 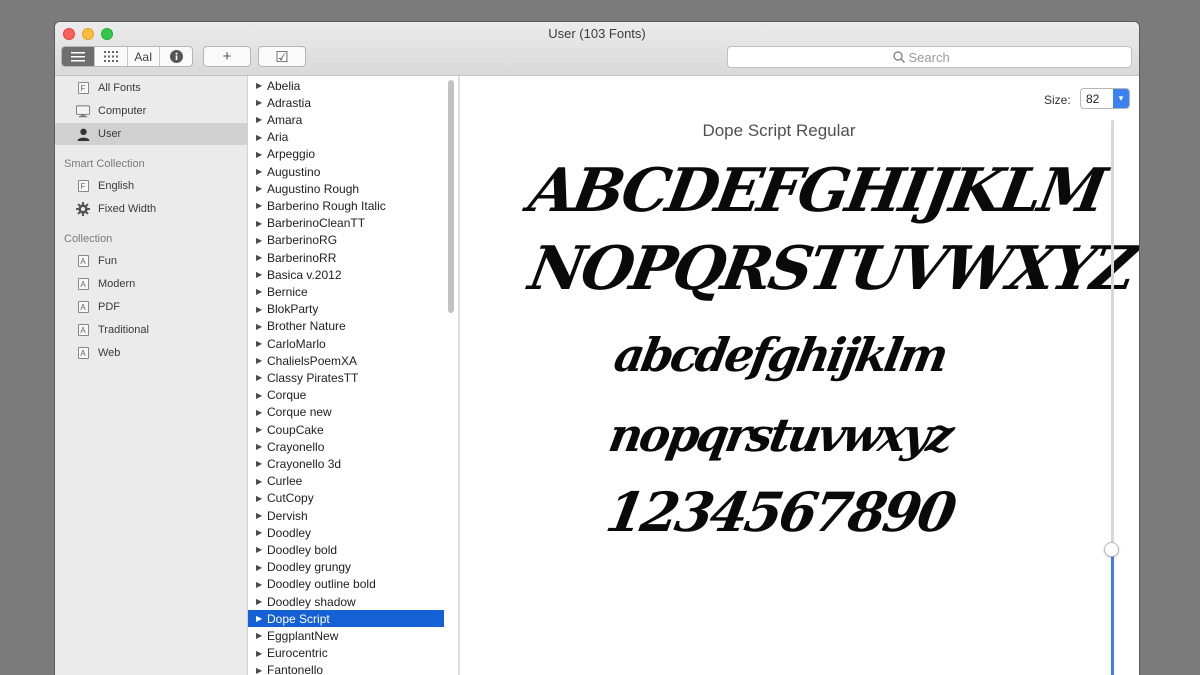 What do you see at coordinates (151, 111) in the screenshot?
I see `sidebar-item-computer: Computer` at bounding box center [151, 111].